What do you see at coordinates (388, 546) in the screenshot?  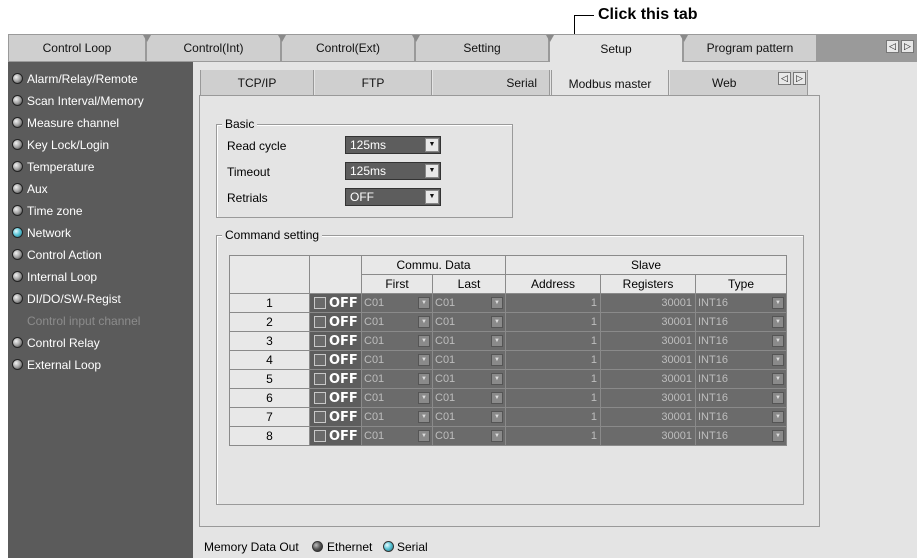 I see `serial-radio` at bounding box center [388, 546].